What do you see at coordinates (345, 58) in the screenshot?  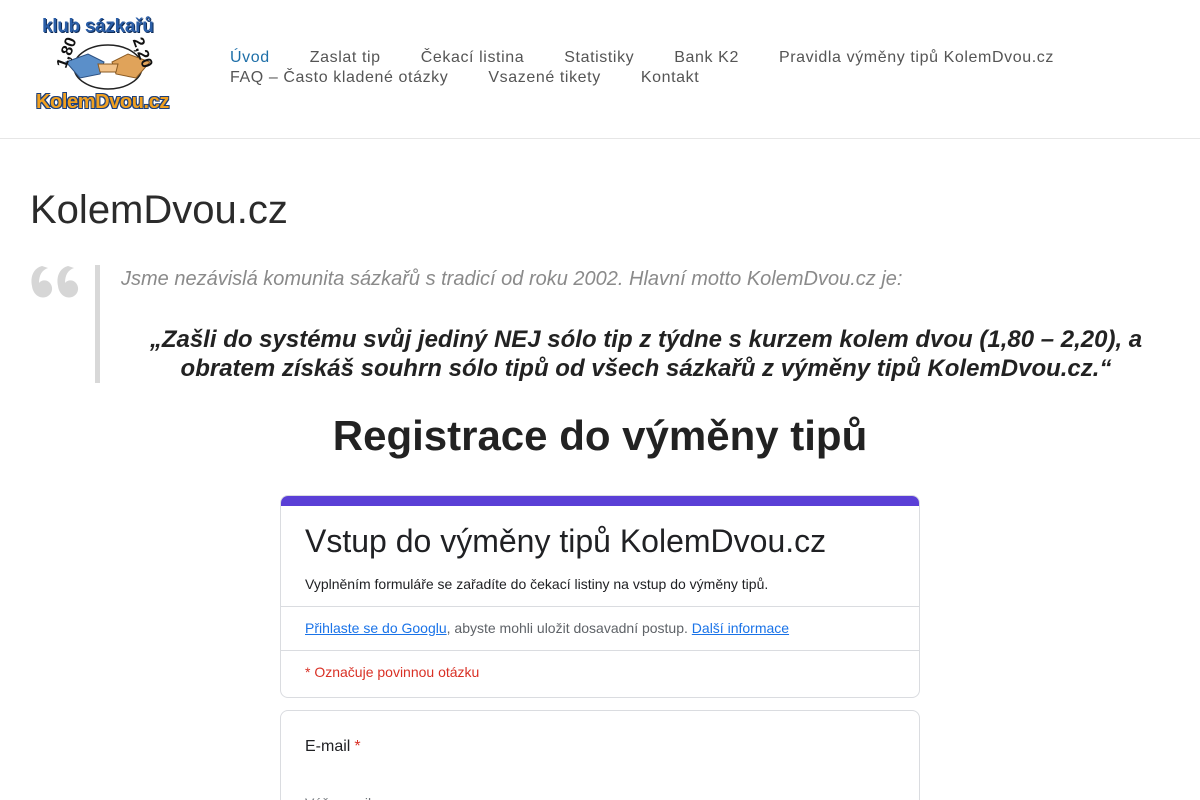 I see `nav-item-zaslat-tip: Zaslat tip` at bounding box center [345, 58].